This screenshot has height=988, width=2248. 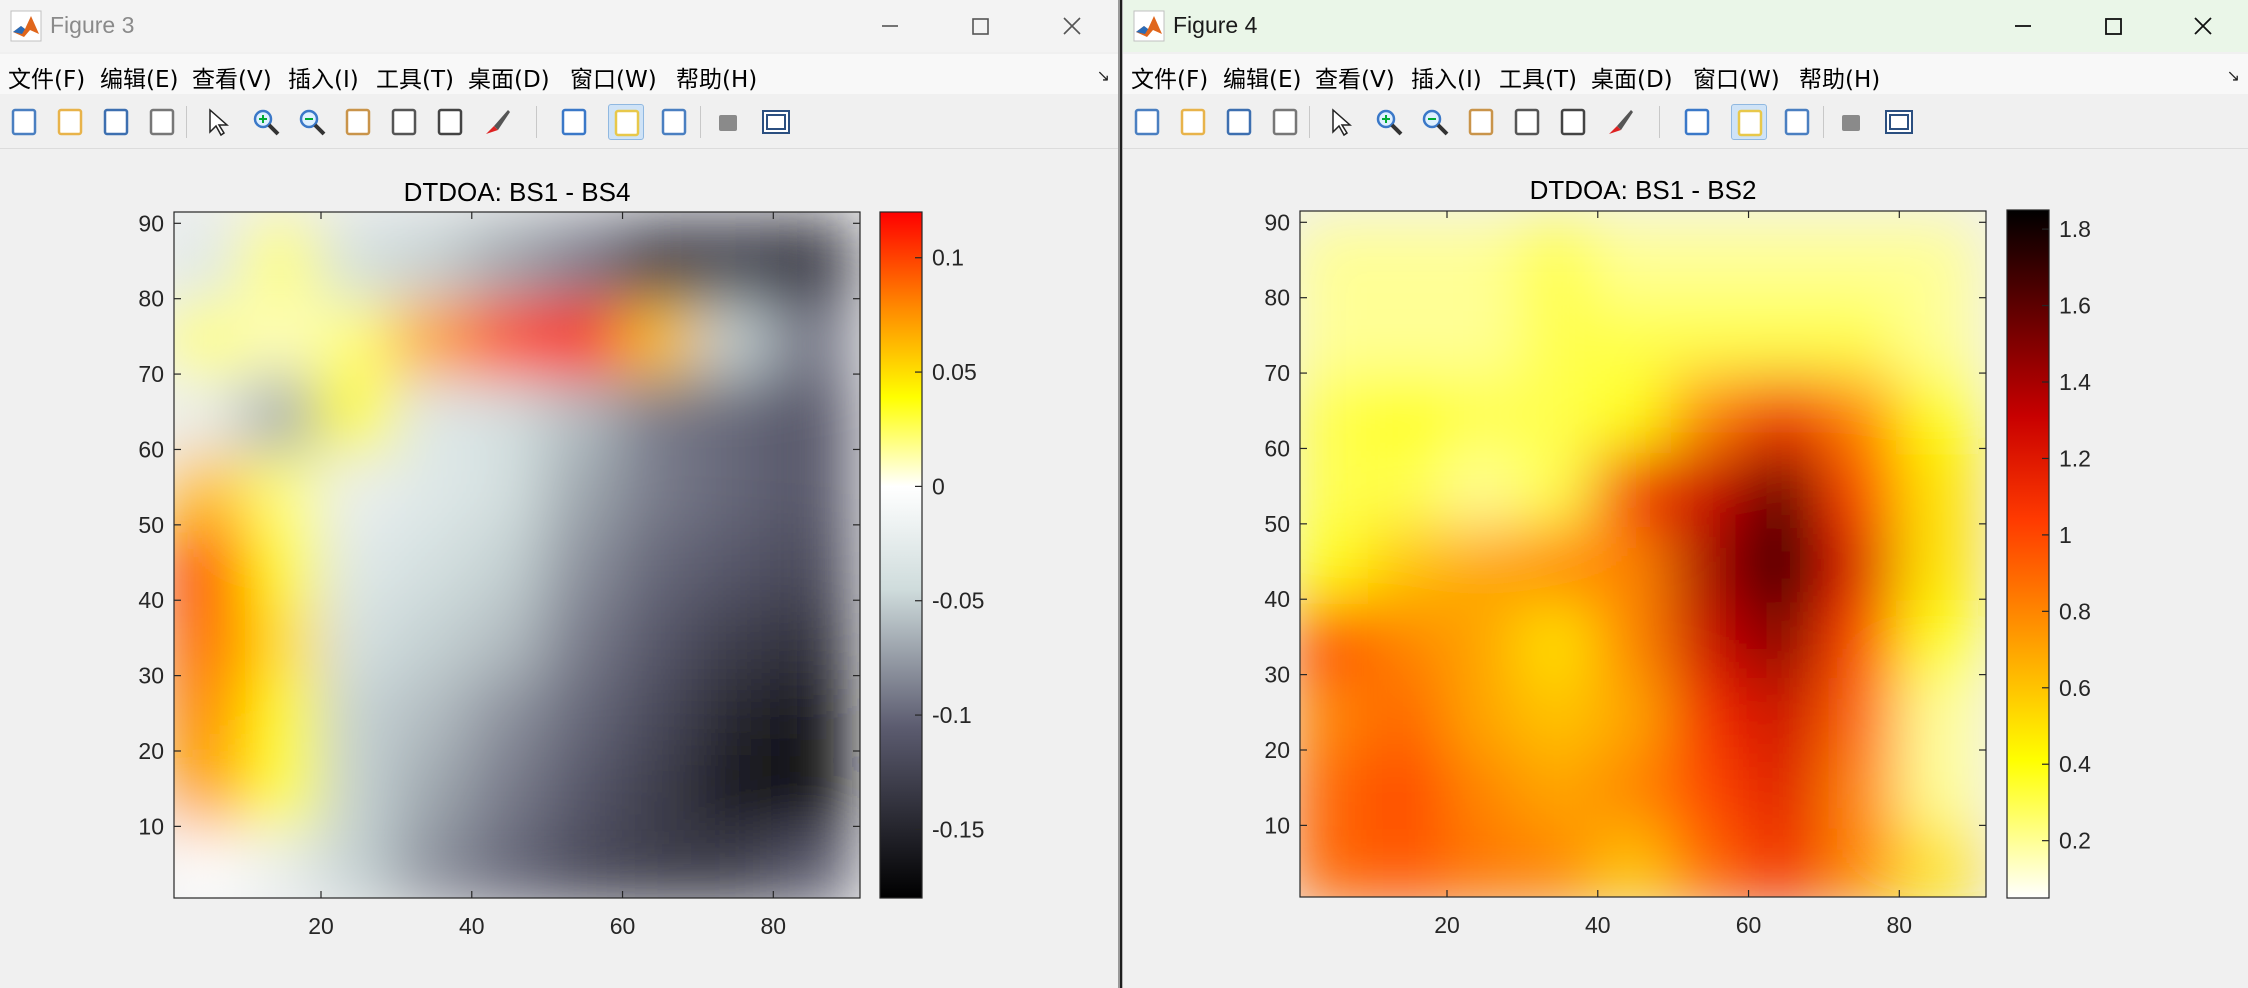 What do you see at coordinates (958, 829) in the screenshot?
I see `colorbar-tick-label: -0.15` at bounding box center [958, 829].